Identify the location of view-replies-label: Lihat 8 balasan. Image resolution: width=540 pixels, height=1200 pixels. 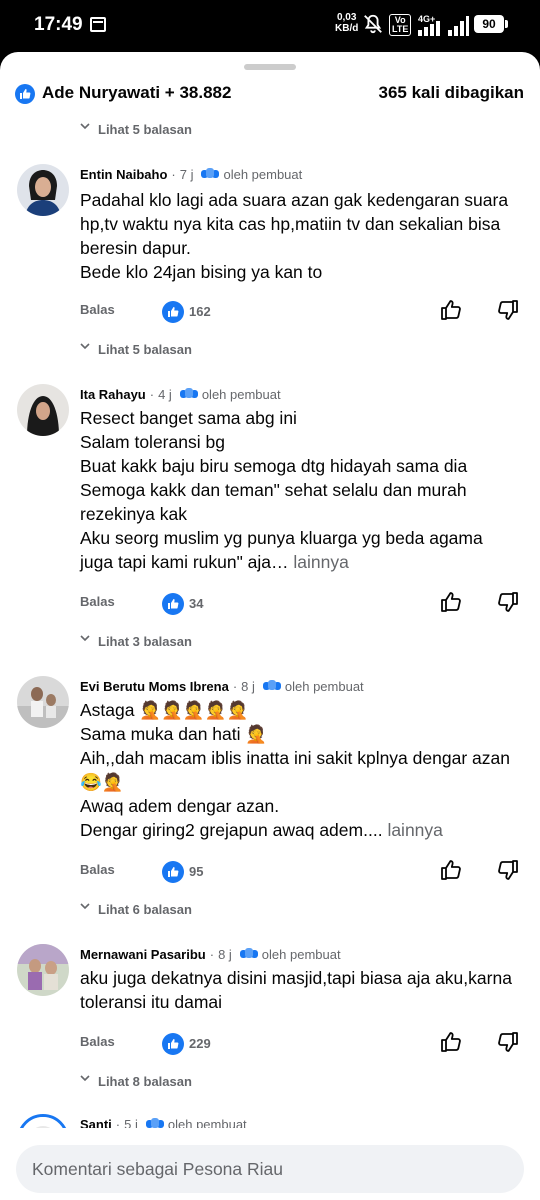
(145, 1080).